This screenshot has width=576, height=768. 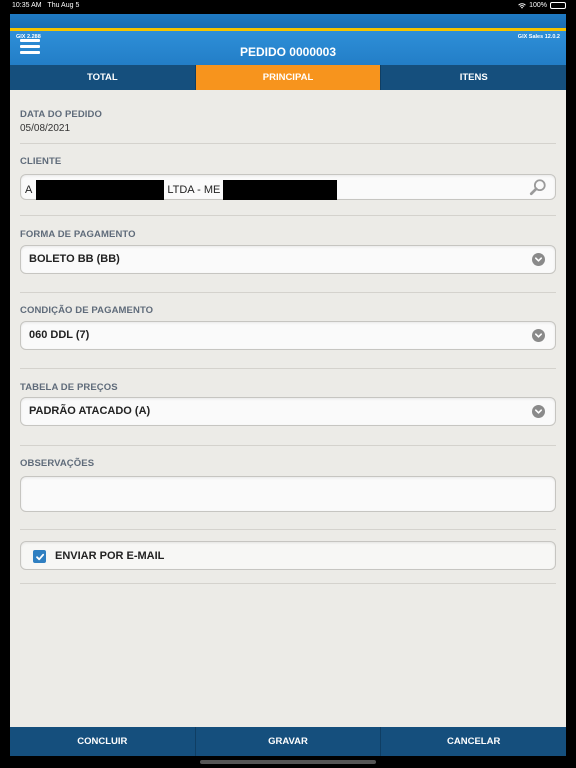 I want to click on notes-textarea, so click(x=288, y=494).